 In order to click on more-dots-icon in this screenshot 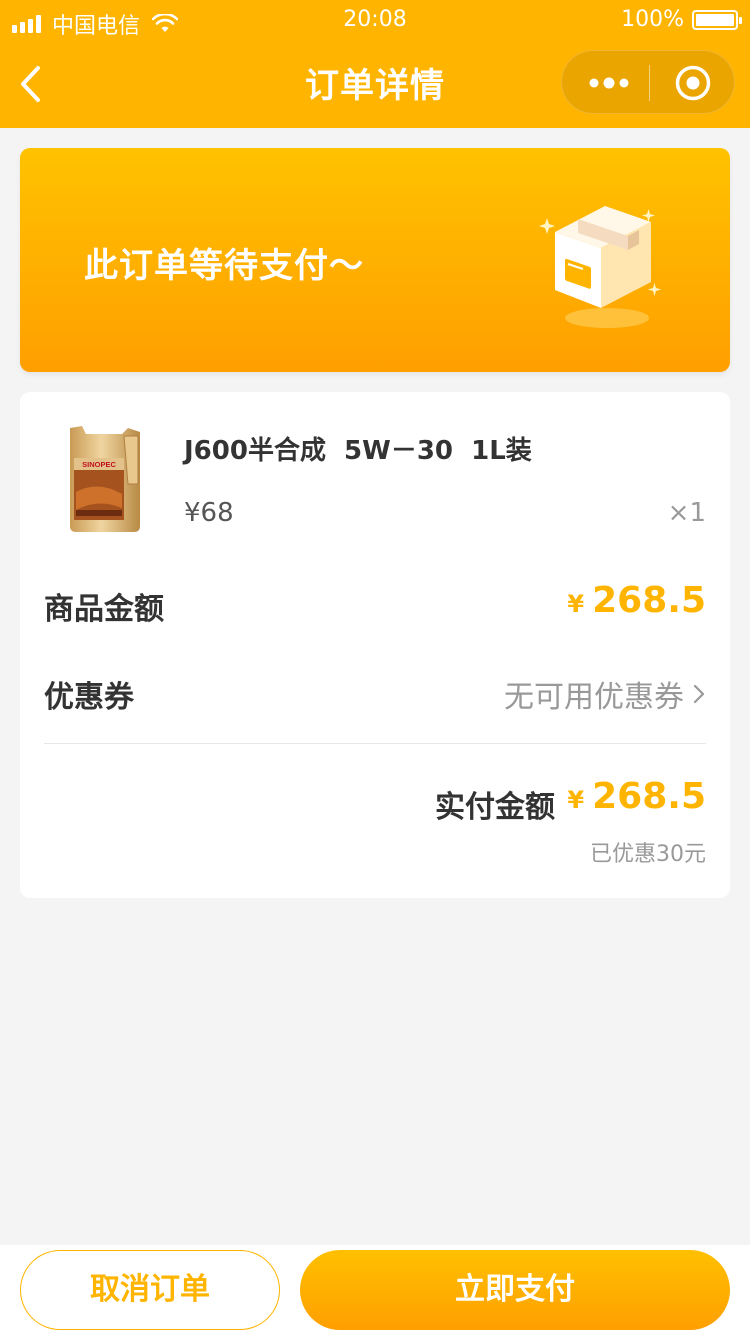, I will do `click(609, 83)`.